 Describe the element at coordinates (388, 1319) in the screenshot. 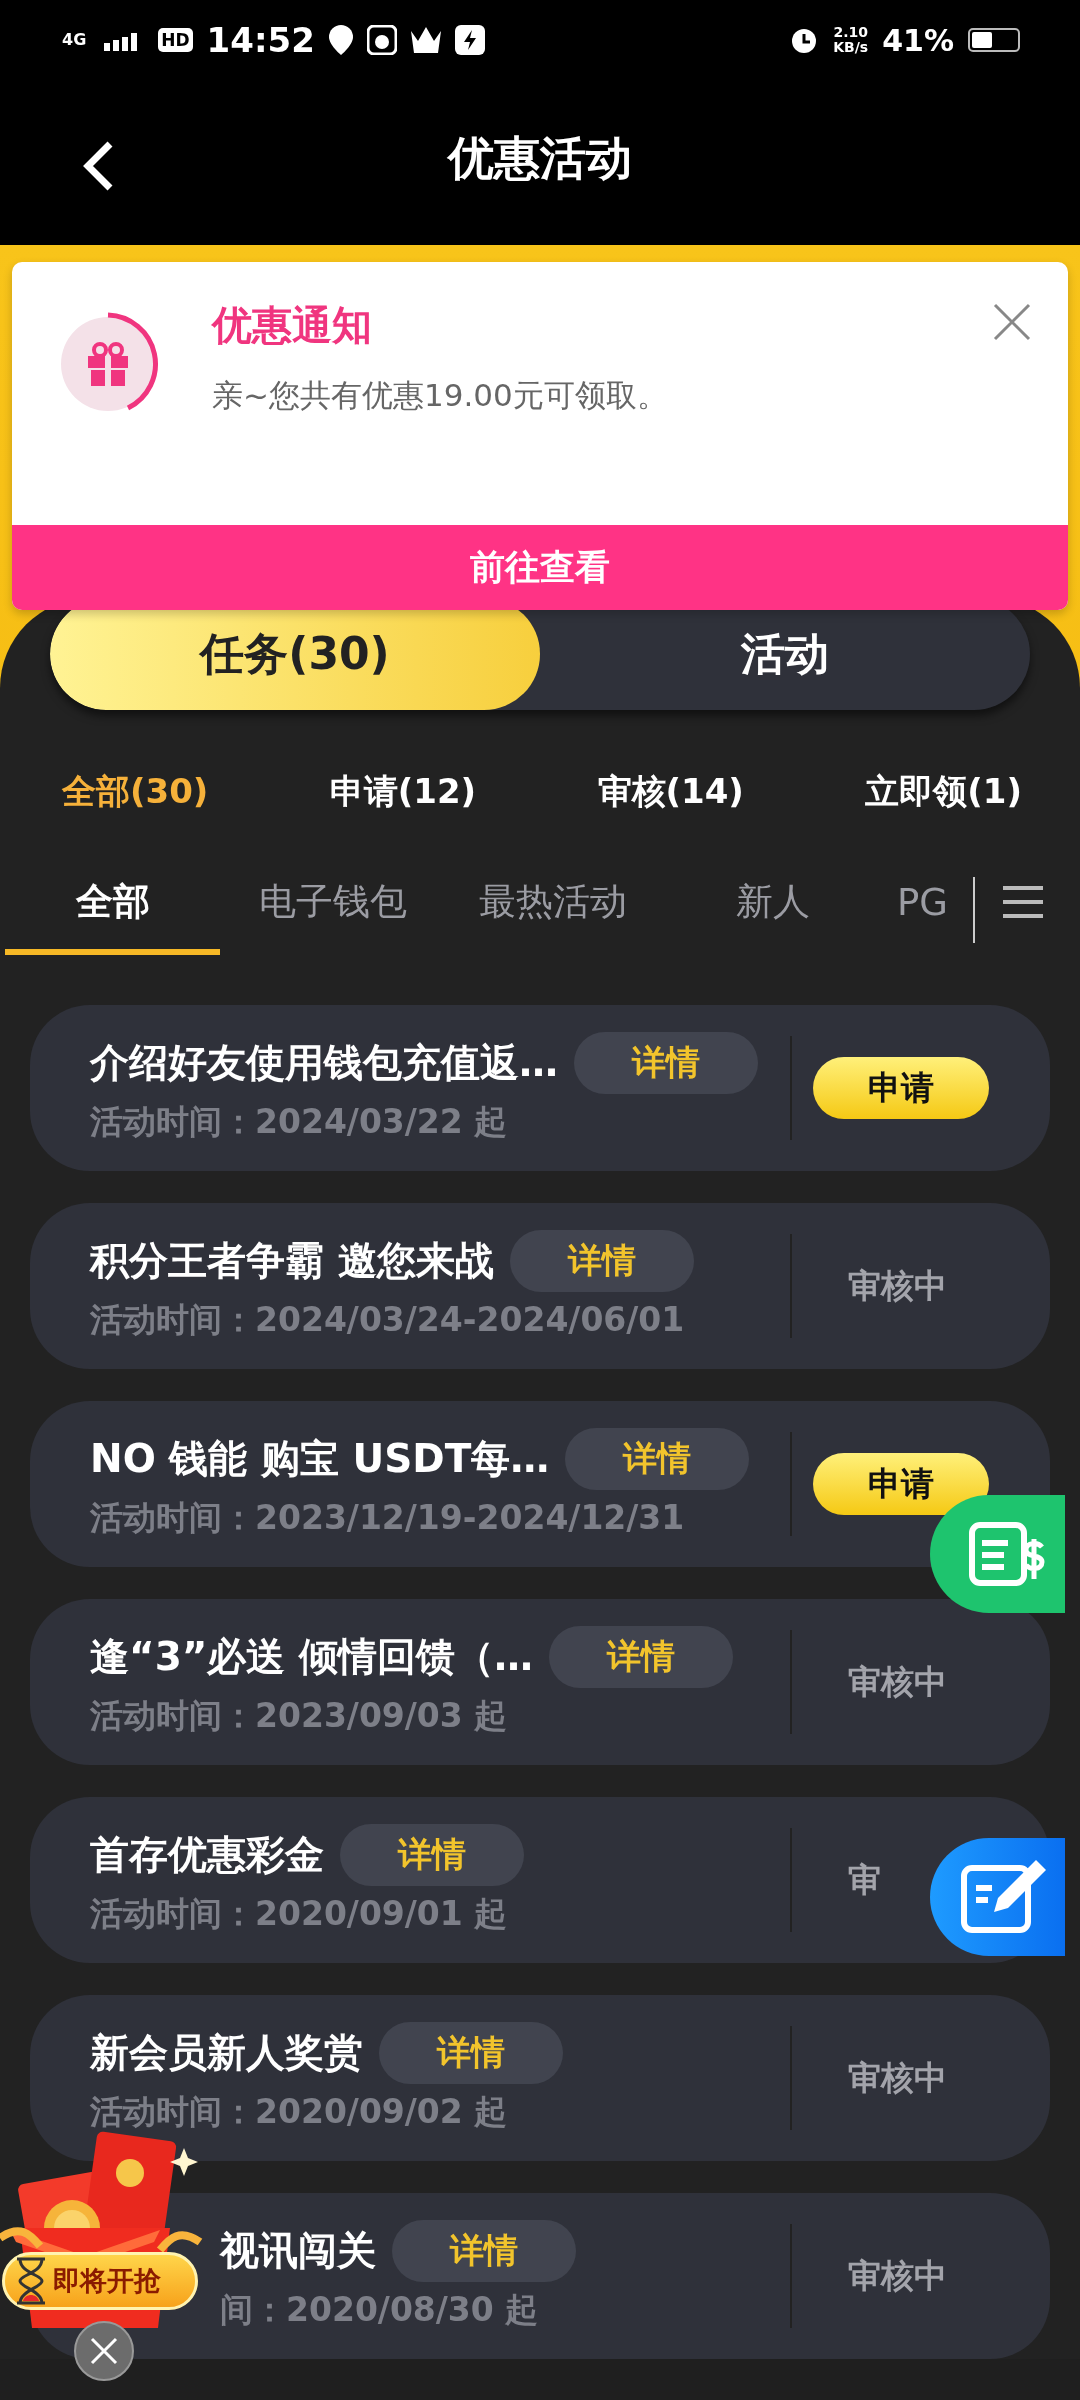

I see `activity-time: 活动时间：2024/03/24-2024/06/01` at that location.